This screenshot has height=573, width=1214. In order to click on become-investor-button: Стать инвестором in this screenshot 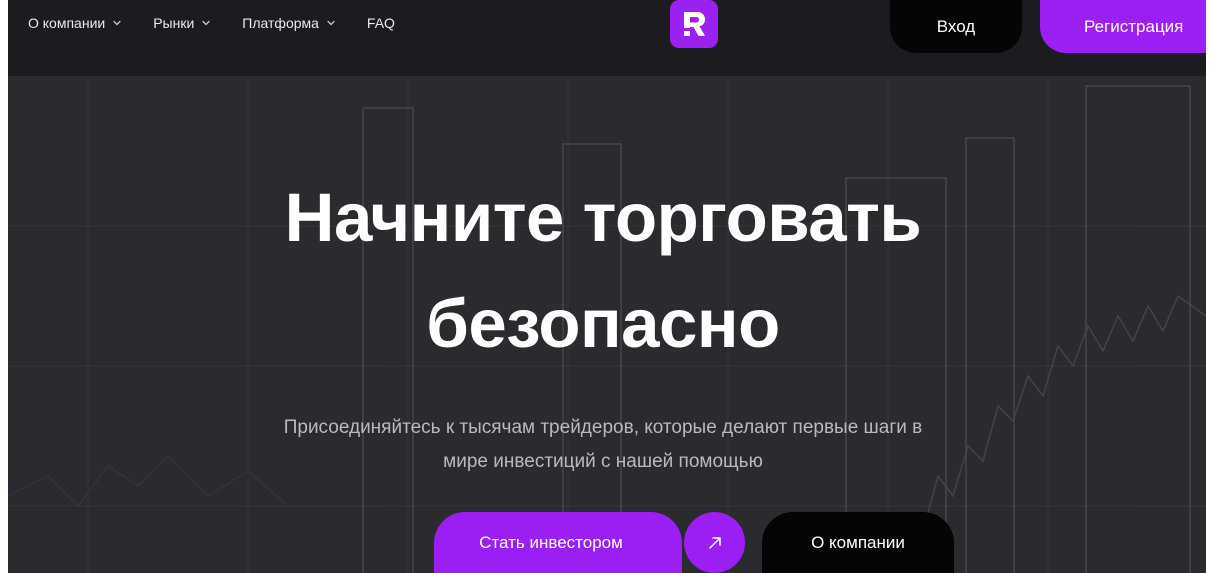, I will do `click(558, 542)`.